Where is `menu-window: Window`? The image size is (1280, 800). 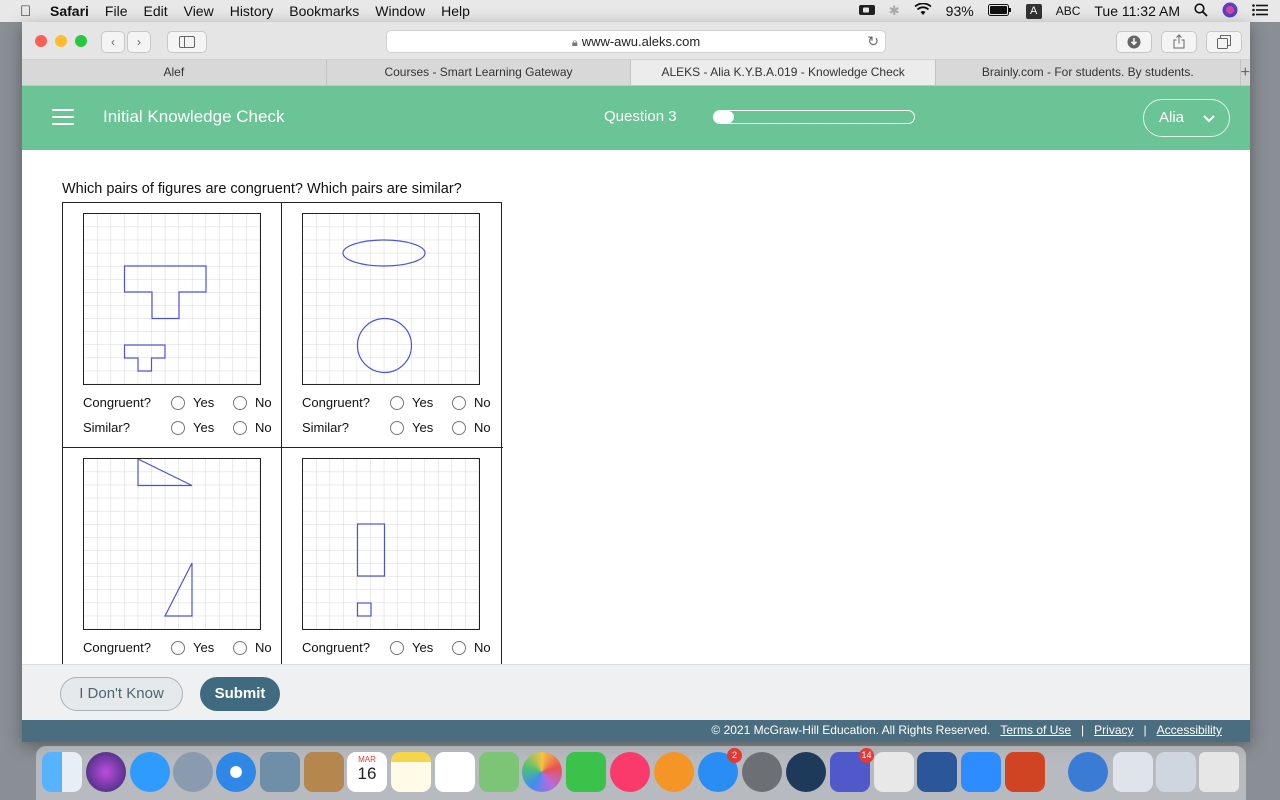
menu-window: Window is located at coordinates (400, 11).